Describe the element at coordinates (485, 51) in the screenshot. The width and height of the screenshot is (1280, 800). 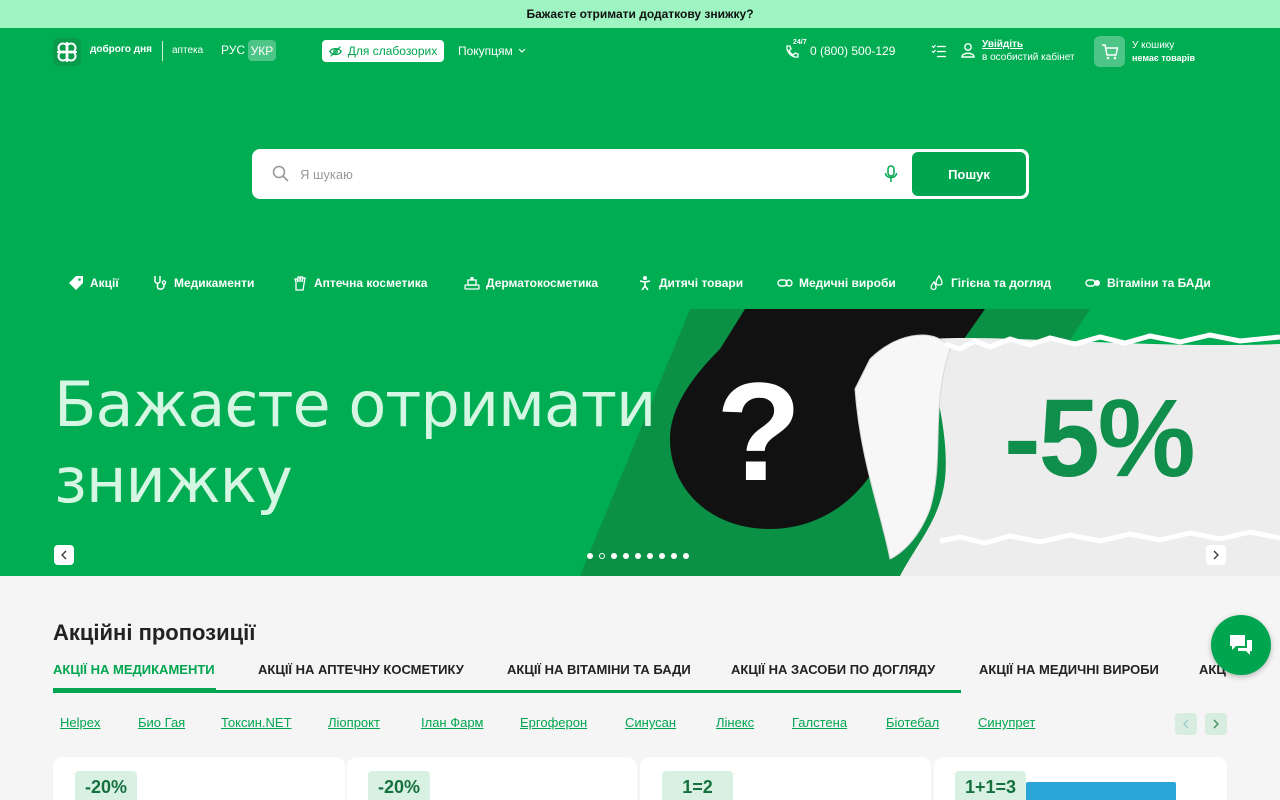
I see `buyers-menu-label: Покупцям` at that location.